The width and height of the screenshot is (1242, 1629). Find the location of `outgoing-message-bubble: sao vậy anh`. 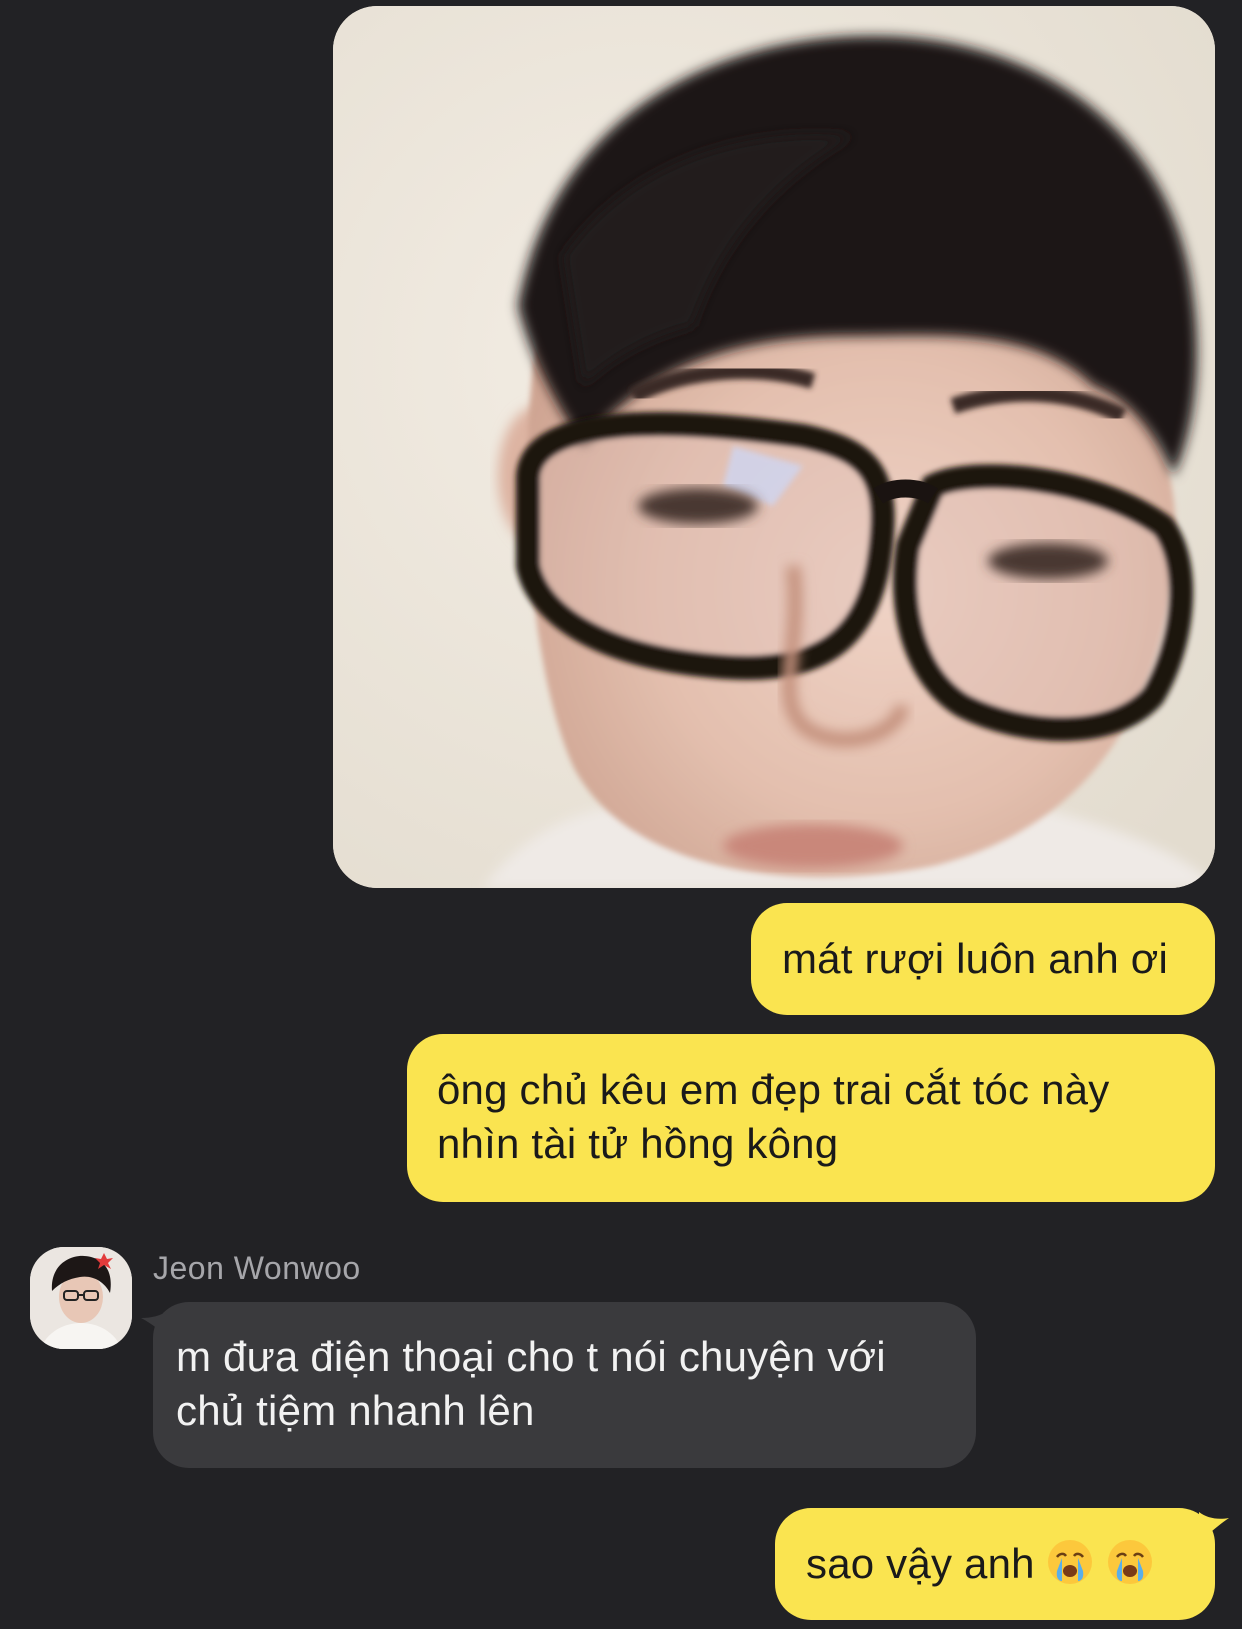

outgoing-message-bubble: sao vậy anh is located at coordinates (1002, 1564).